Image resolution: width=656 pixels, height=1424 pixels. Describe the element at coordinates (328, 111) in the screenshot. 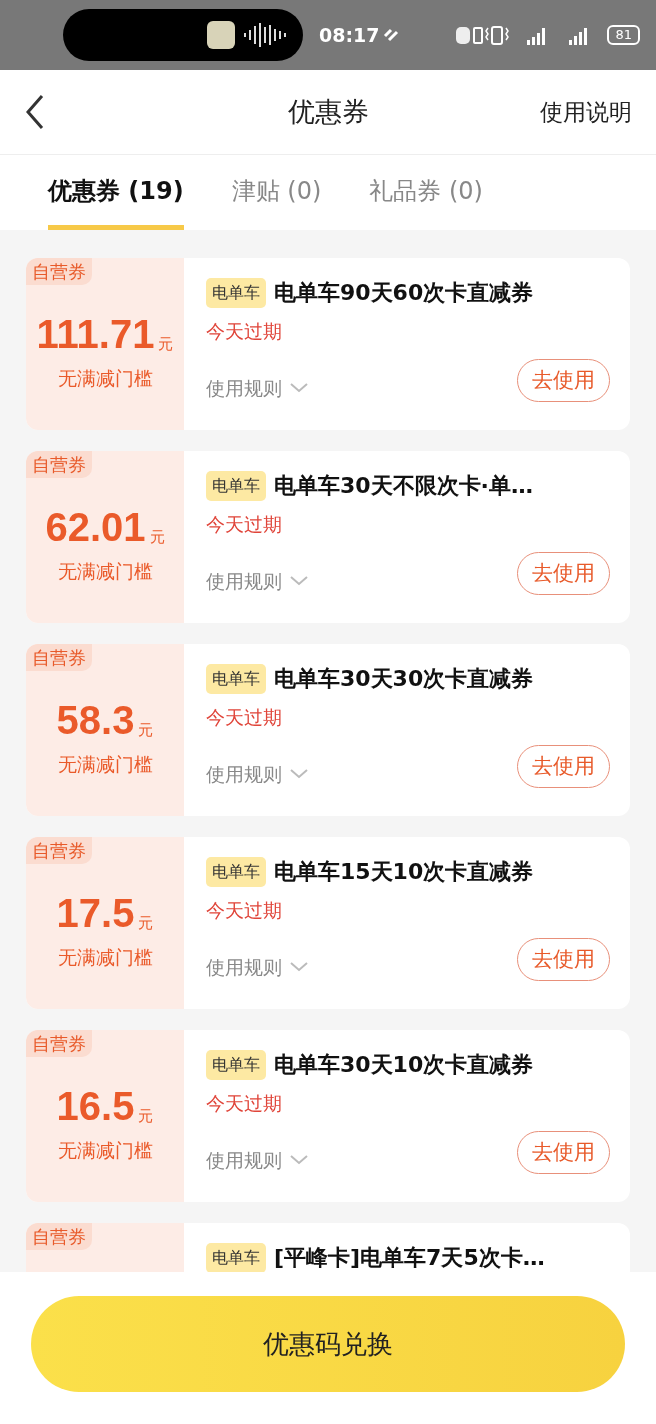

I see `page-title: 优惠券` at that location.